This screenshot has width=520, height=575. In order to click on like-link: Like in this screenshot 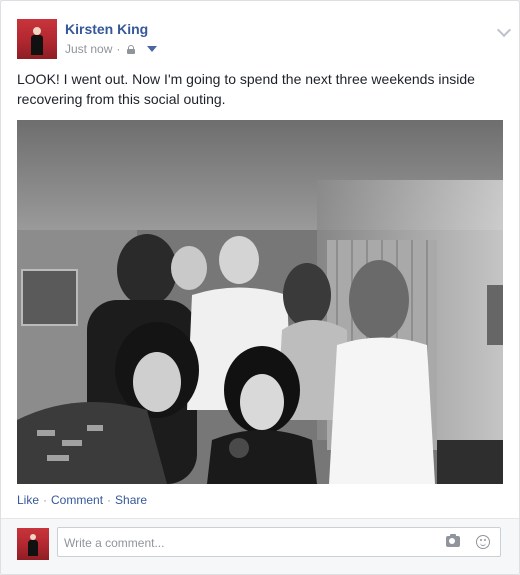, I will do `click(28, 500)`.